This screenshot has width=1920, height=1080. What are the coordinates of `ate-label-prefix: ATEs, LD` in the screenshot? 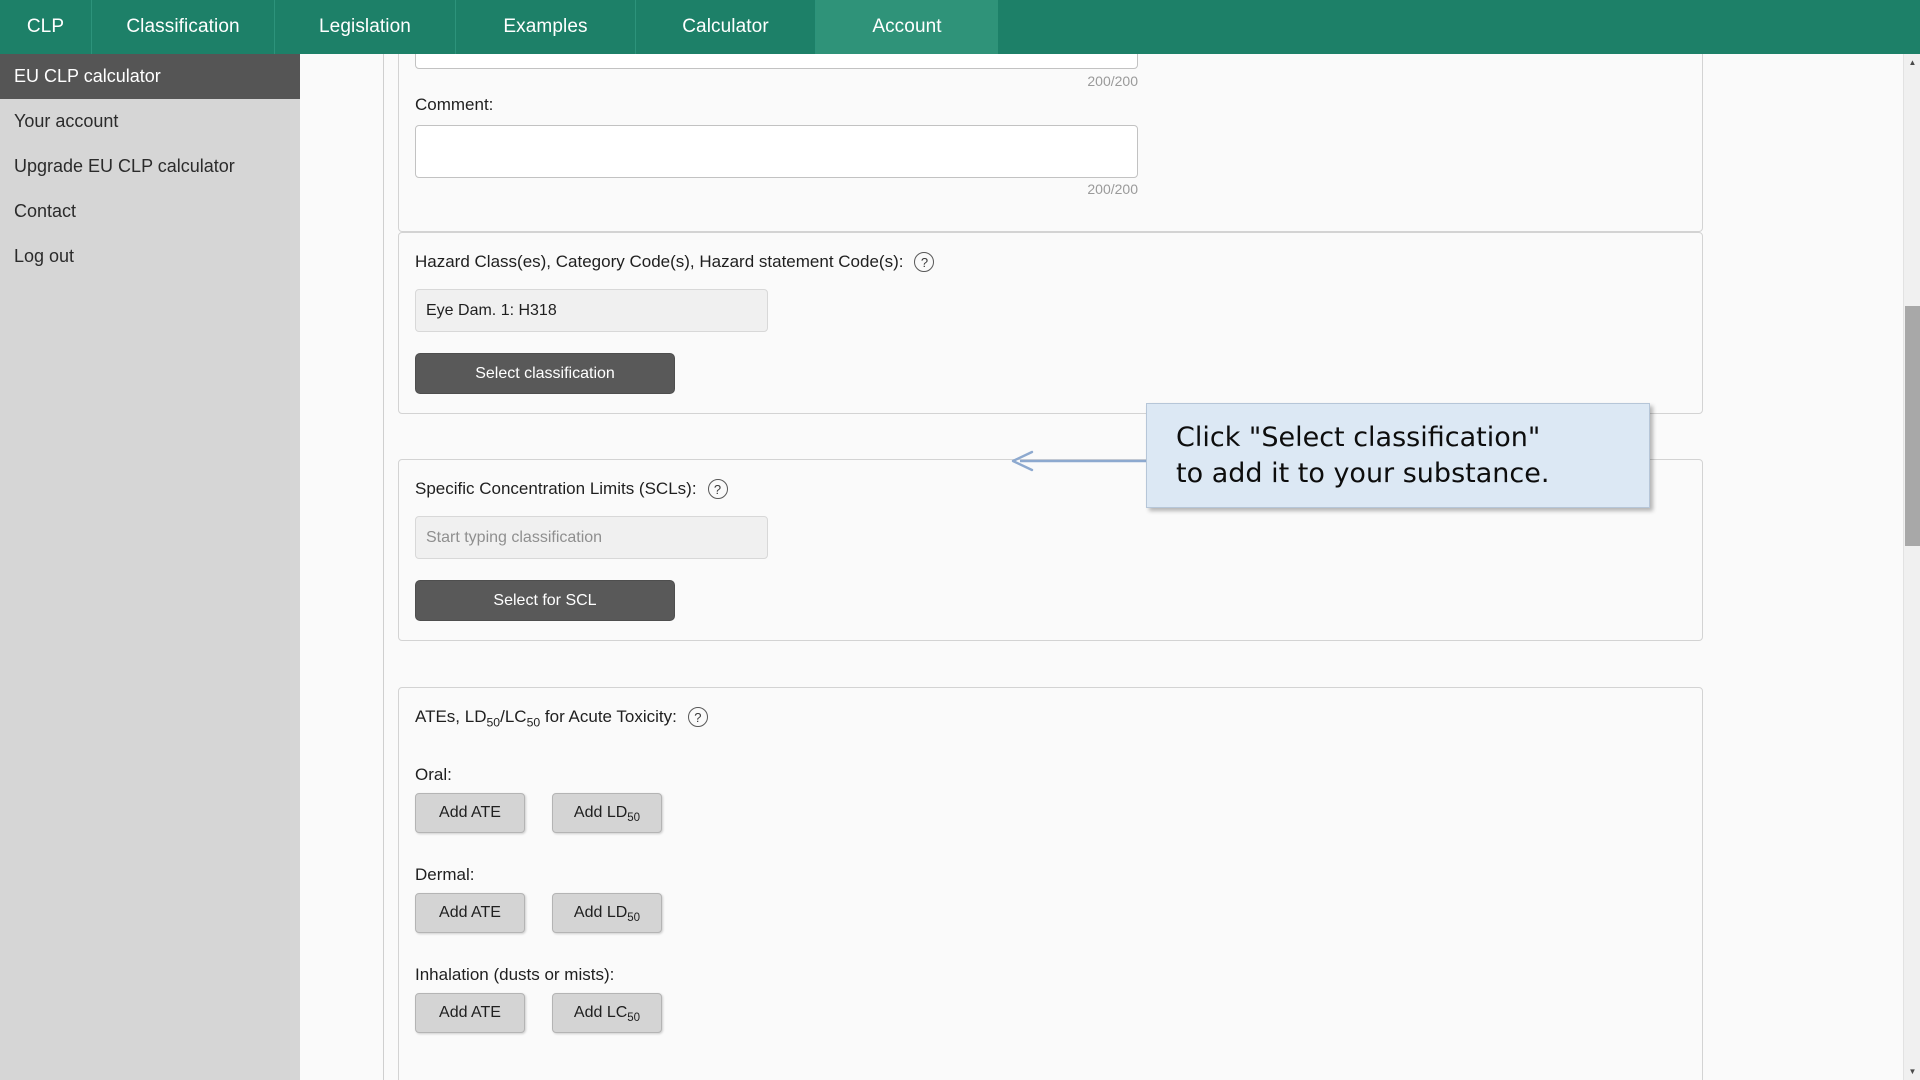 It's located at (451, 716).